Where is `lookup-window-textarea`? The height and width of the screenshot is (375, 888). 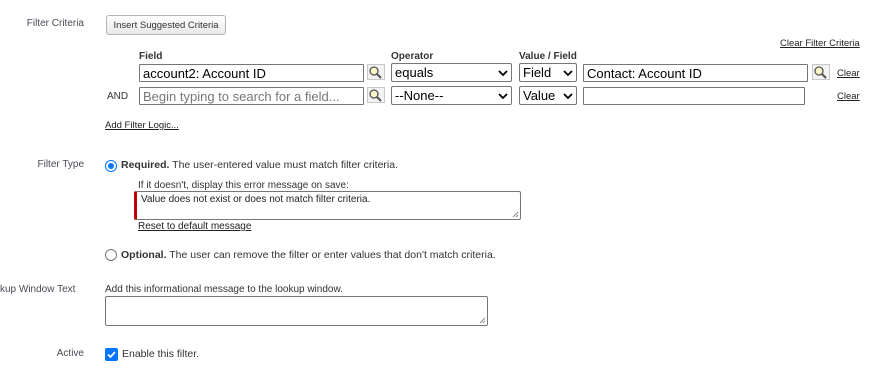
lookup-window-textarea is located at coordinates (296, 311).